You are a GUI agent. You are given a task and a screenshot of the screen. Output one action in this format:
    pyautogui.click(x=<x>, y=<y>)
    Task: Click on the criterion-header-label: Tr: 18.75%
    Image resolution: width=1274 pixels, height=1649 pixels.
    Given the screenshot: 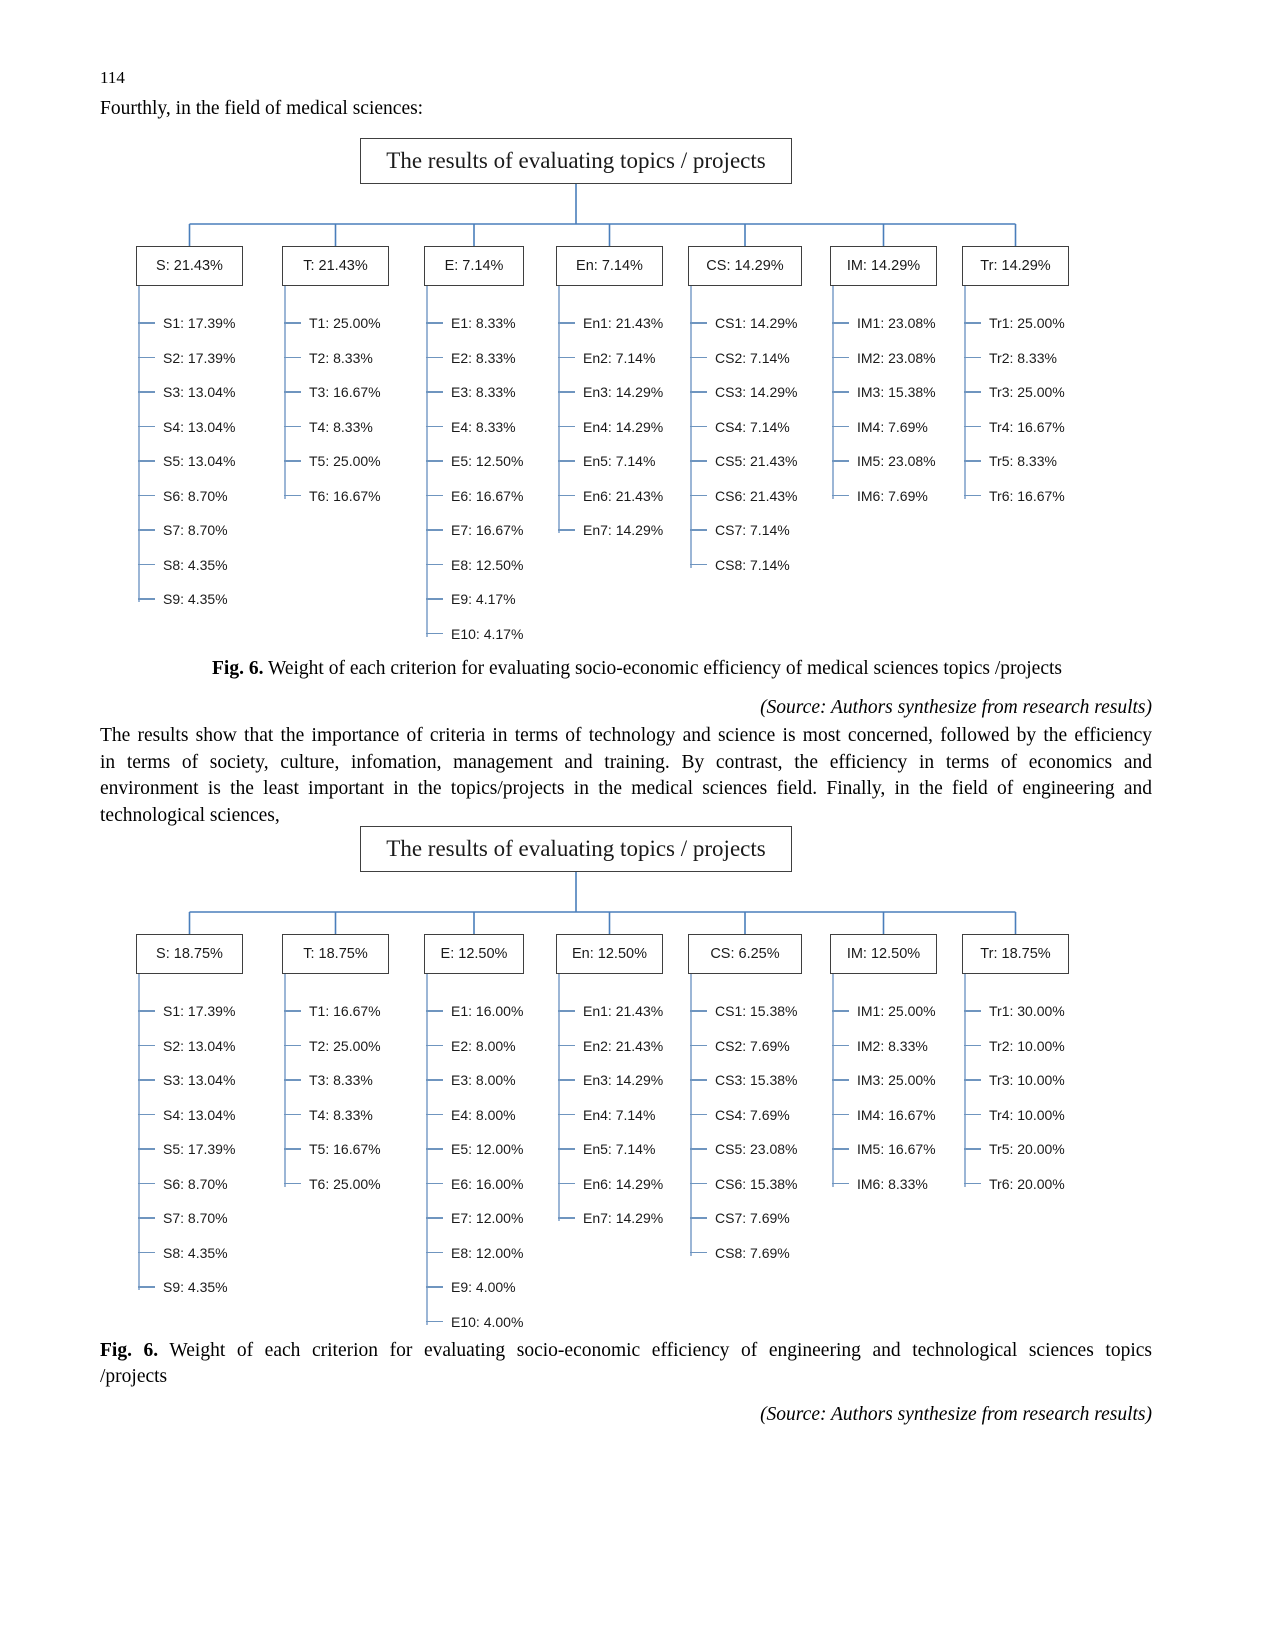 What is the action you would take?
    pyautogui.click(x=1015, y=954)
    